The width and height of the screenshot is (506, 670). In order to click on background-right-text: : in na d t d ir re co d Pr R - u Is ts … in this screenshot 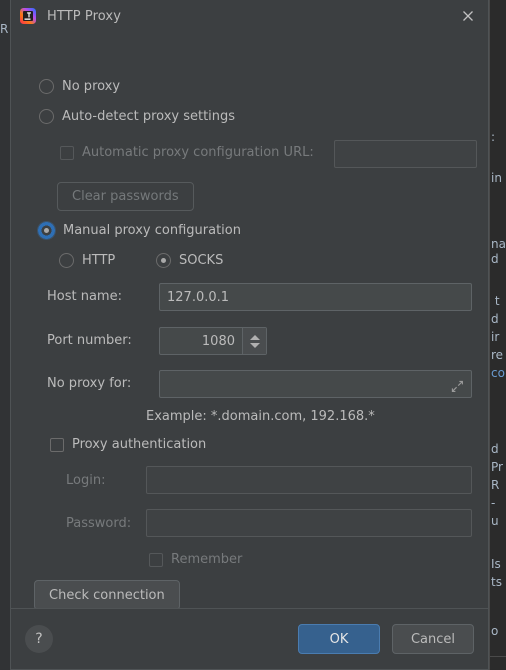, I will do `click(497, 335)`.